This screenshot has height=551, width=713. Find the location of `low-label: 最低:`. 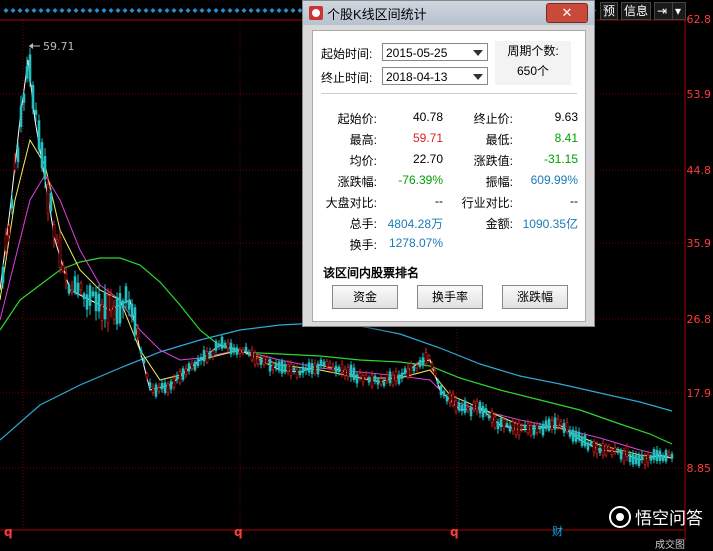

low-label: 最低: is located at coordinates (499, 140).